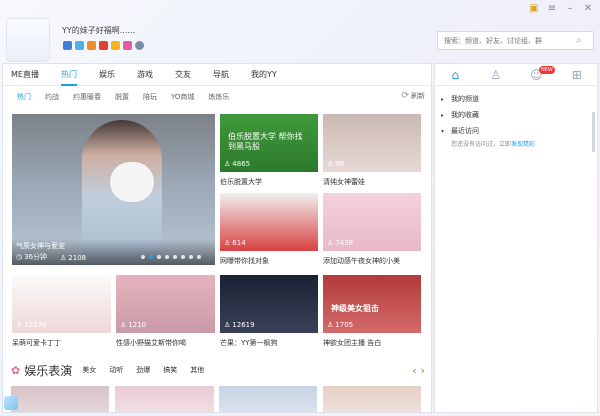 The image size is (600, 416). I want to click on heart-icon, so click(127, 45).